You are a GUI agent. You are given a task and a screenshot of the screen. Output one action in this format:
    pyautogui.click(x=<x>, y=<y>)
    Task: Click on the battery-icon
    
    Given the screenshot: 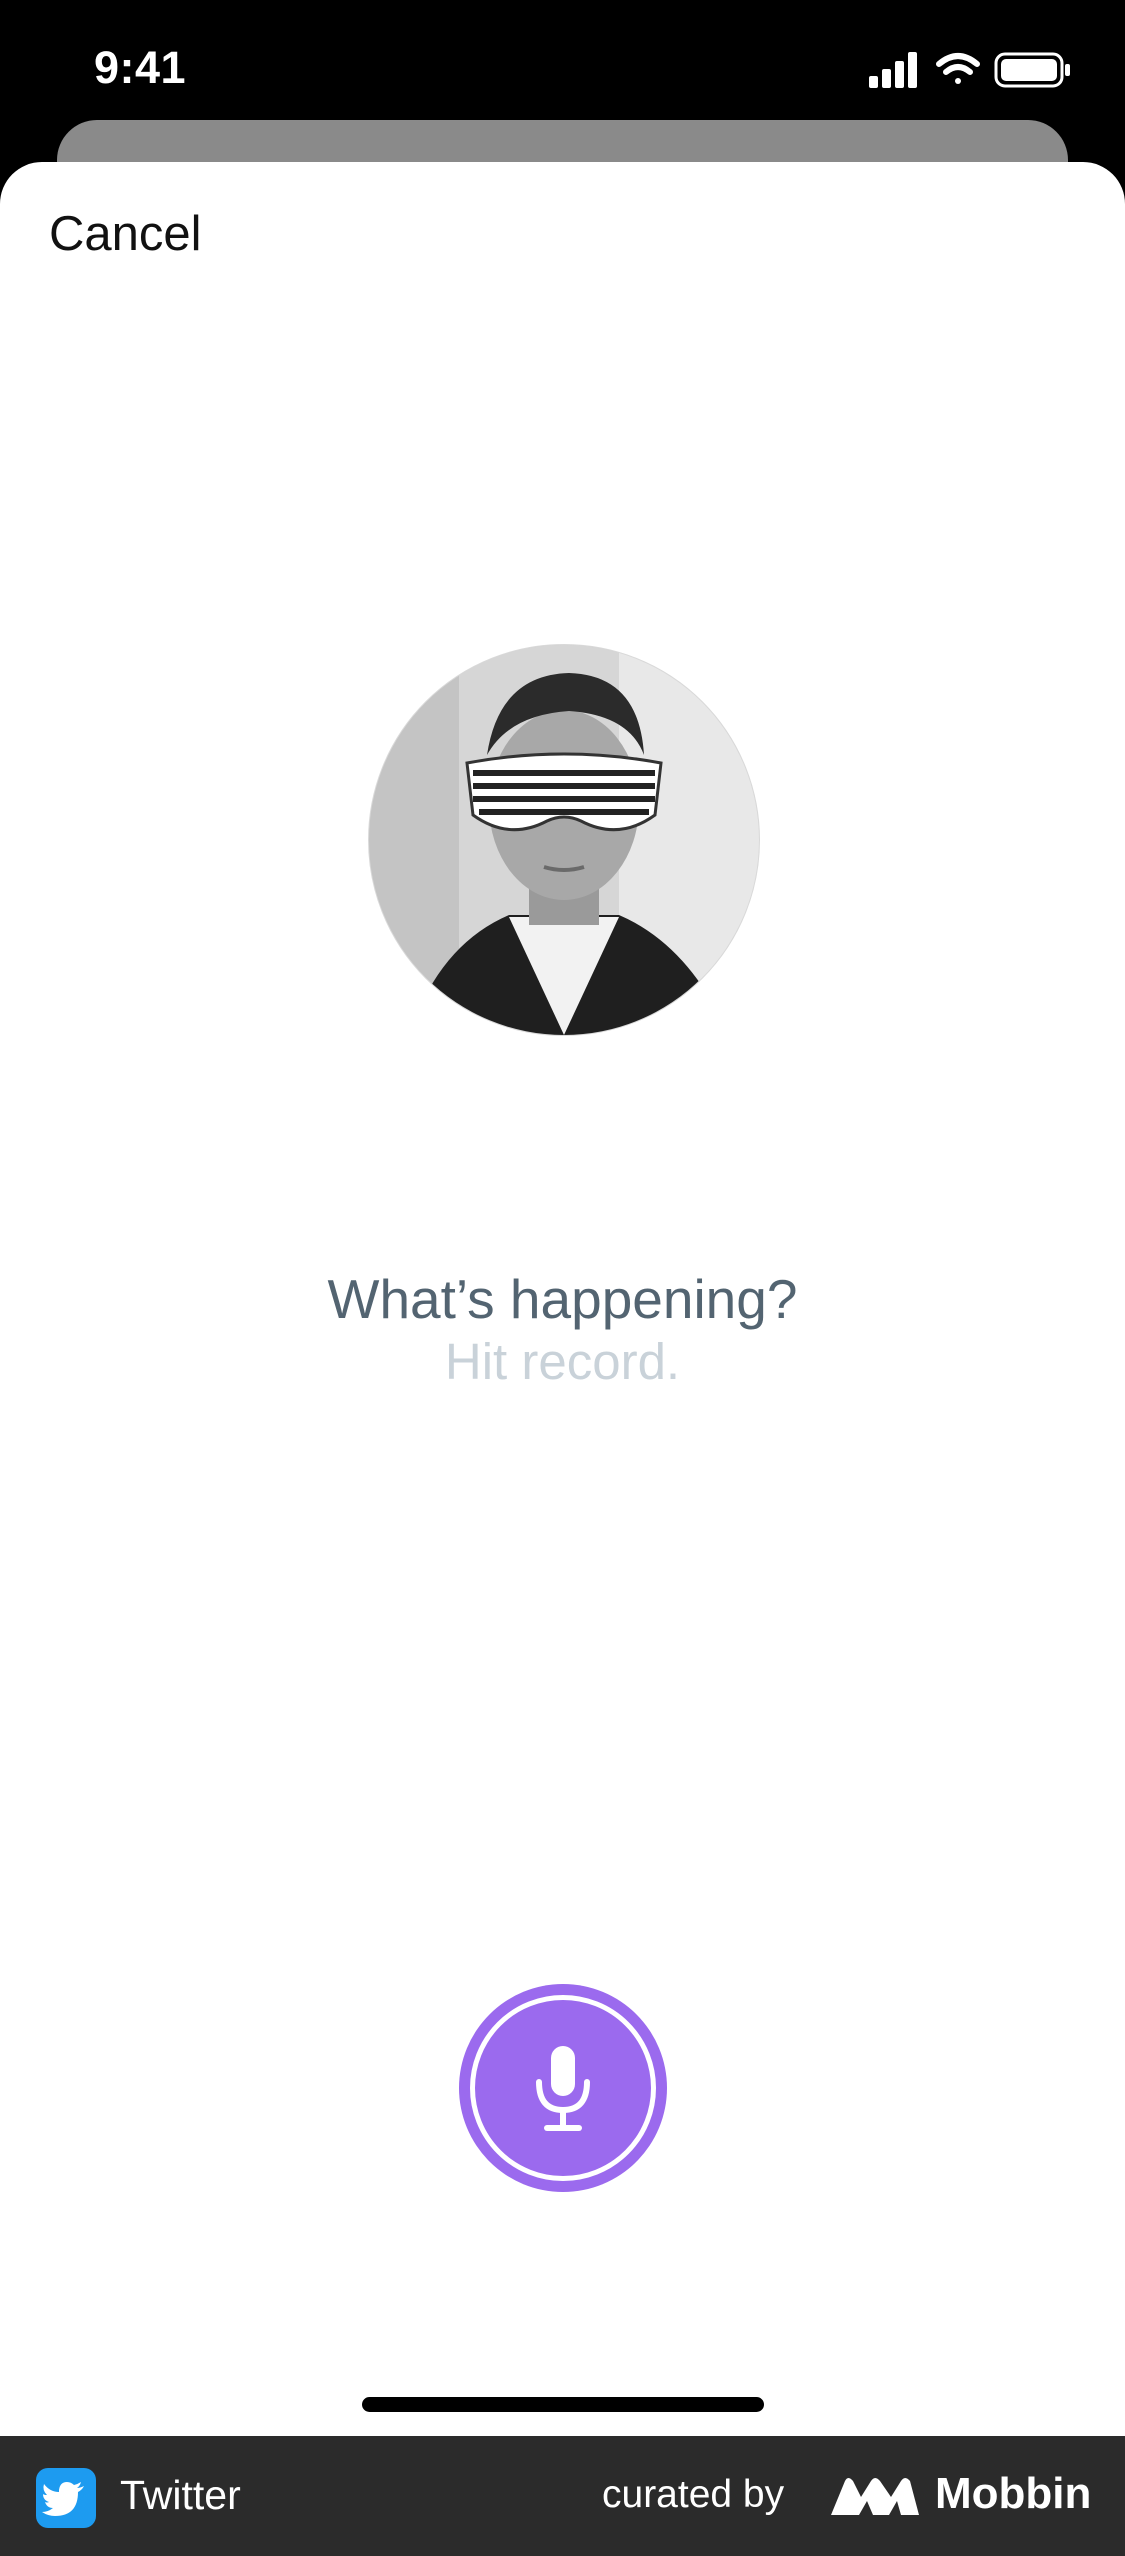 What is the action you would take?
    pyautogui.click(x=1032, y=70)
    